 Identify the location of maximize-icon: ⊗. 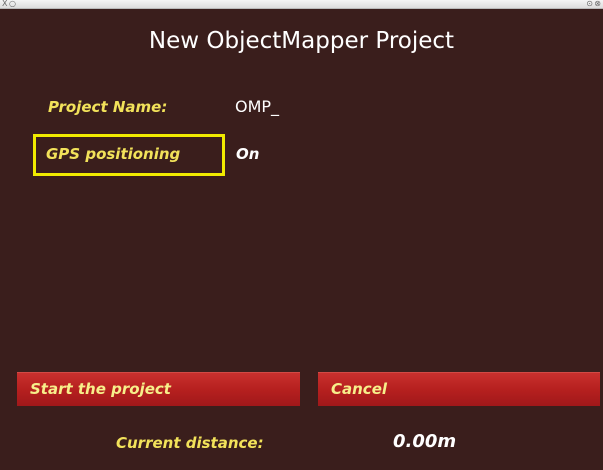
(597, 4).